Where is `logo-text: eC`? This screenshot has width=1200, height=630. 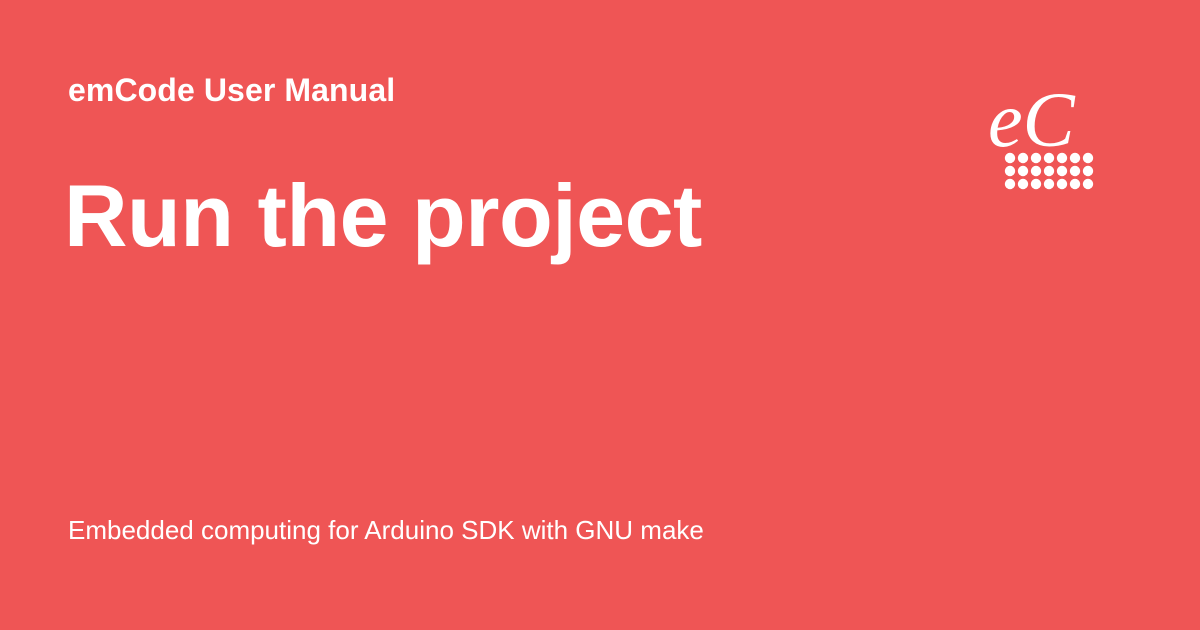 logo-text: eC is located at coordinates (1032, 119).